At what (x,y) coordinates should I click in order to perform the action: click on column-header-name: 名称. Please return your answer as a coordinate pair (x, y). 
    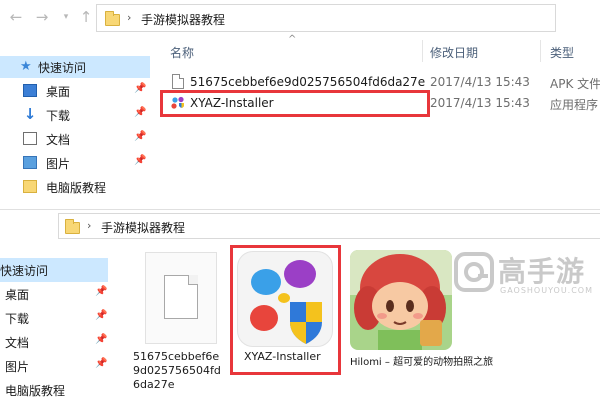
    Looking at the image, I should click on (182, 52).